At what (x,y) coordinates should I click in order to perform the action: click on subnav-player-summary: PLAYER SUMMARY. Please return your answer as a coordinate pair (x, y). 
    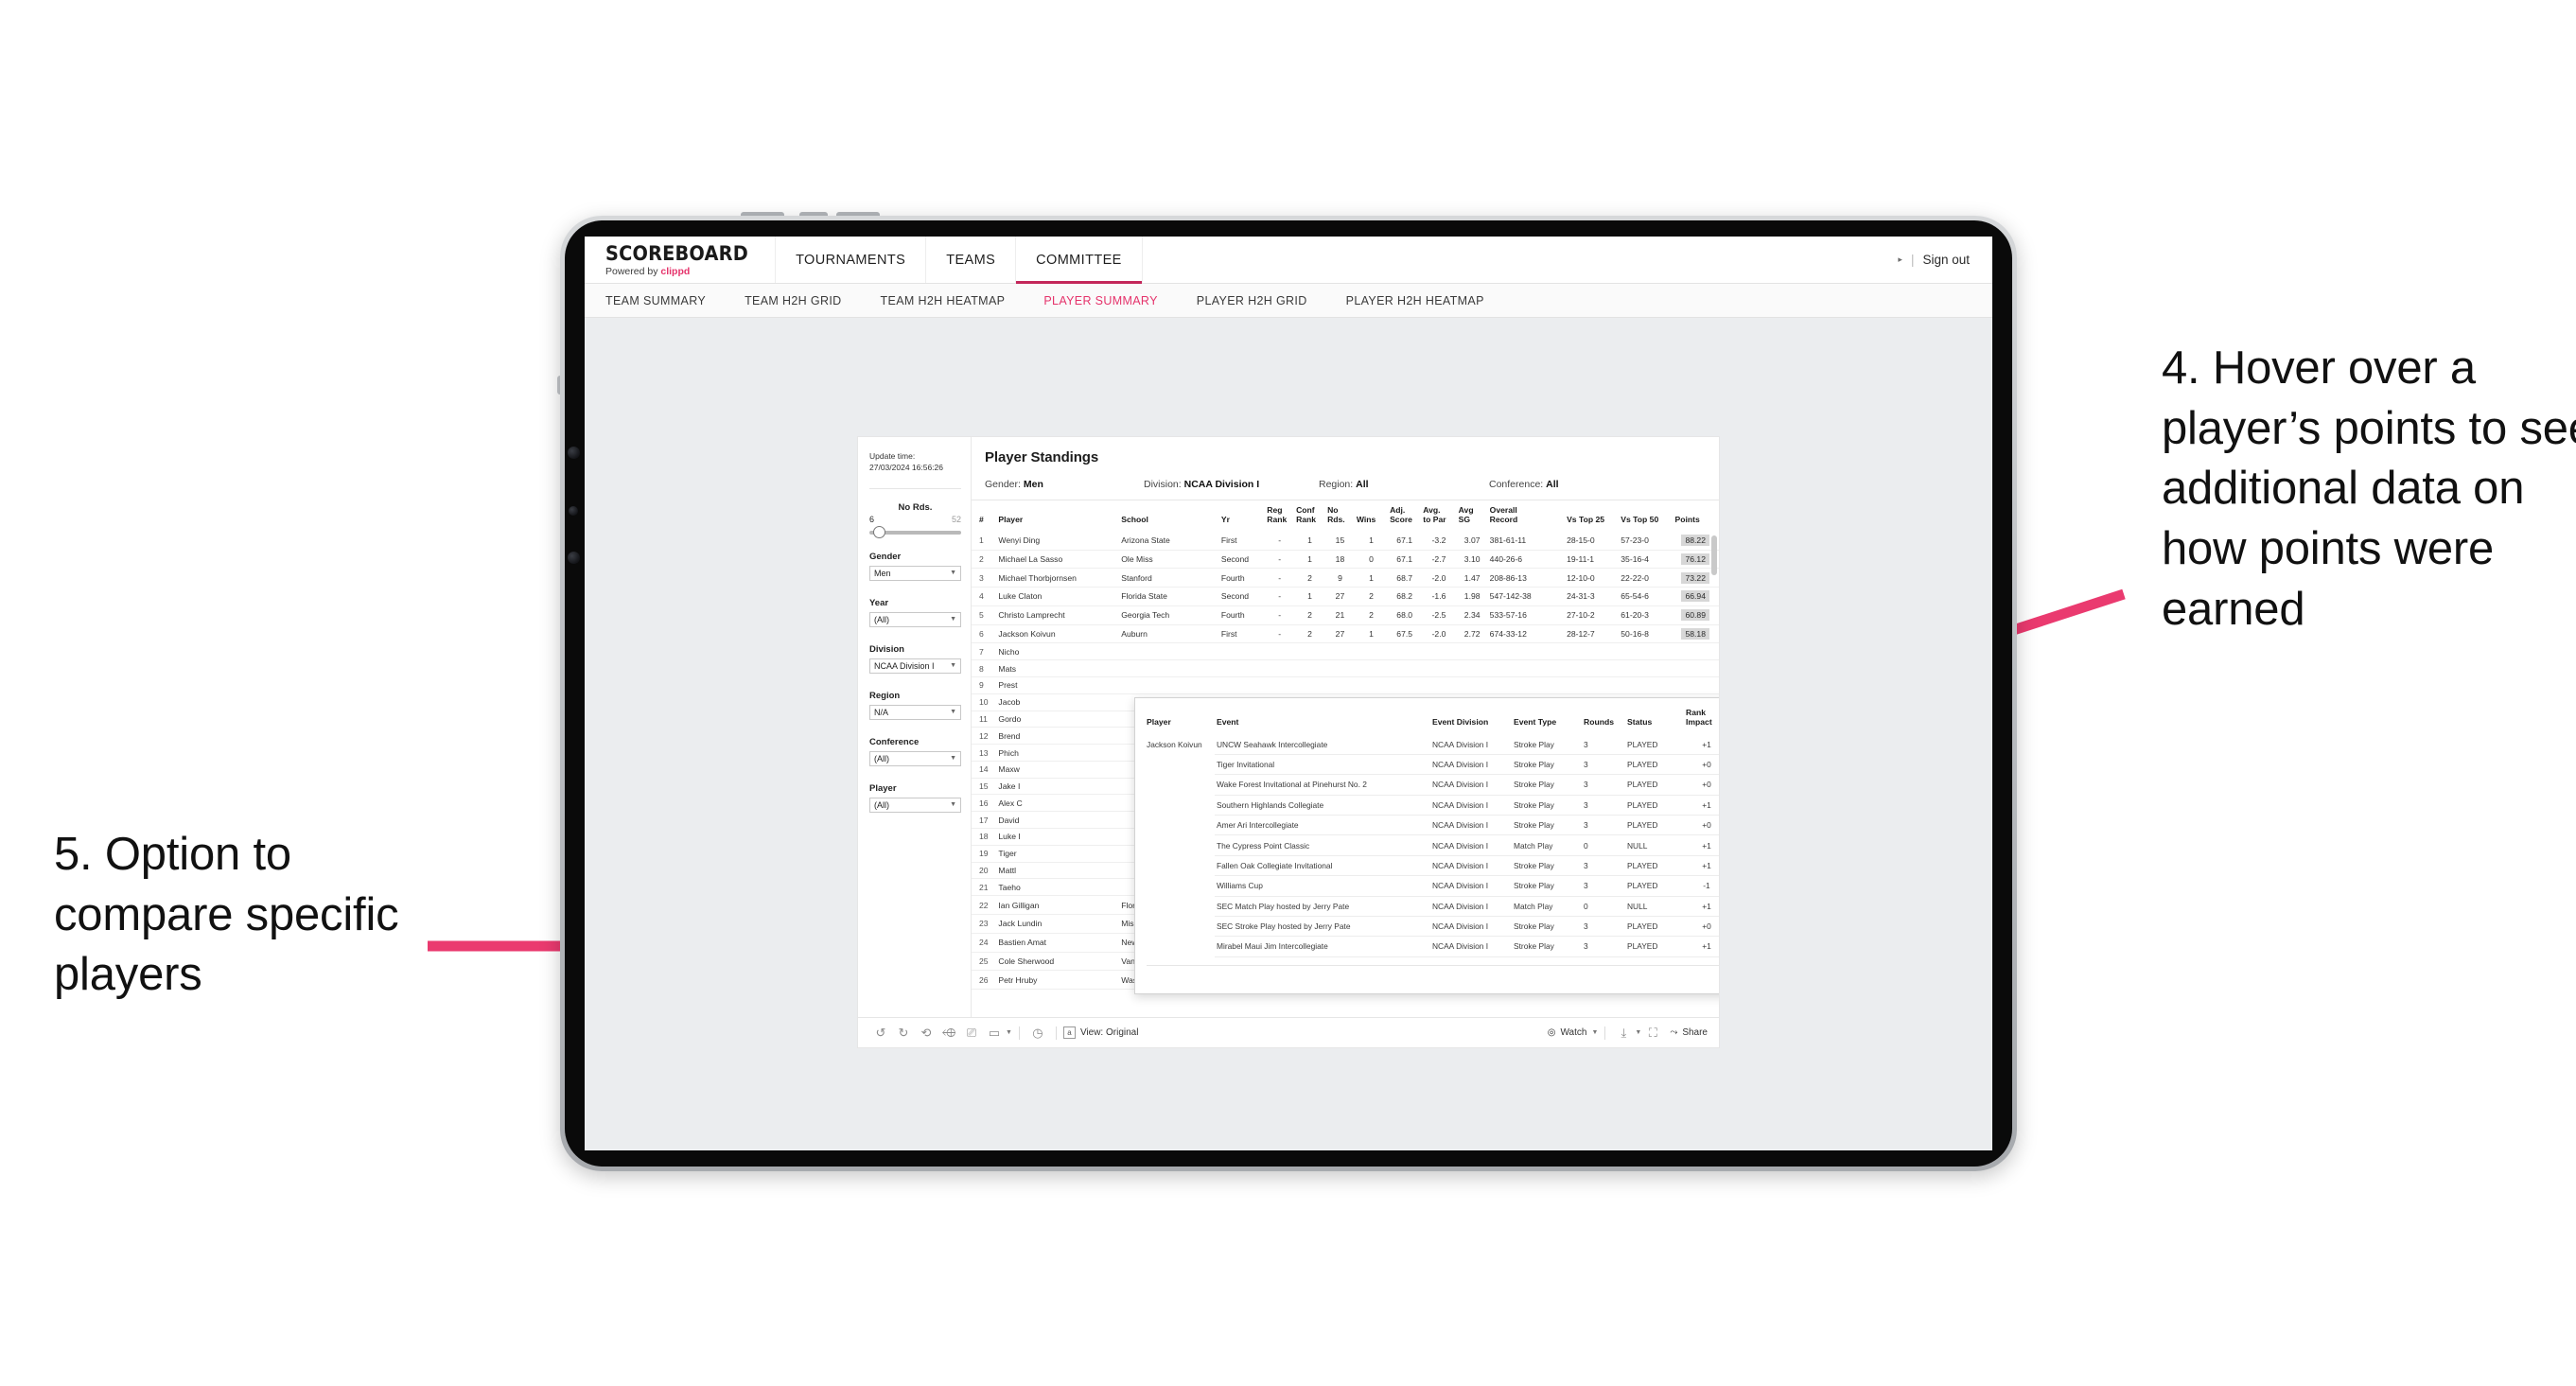
    Looking at the image, I should click on (1110, 300).